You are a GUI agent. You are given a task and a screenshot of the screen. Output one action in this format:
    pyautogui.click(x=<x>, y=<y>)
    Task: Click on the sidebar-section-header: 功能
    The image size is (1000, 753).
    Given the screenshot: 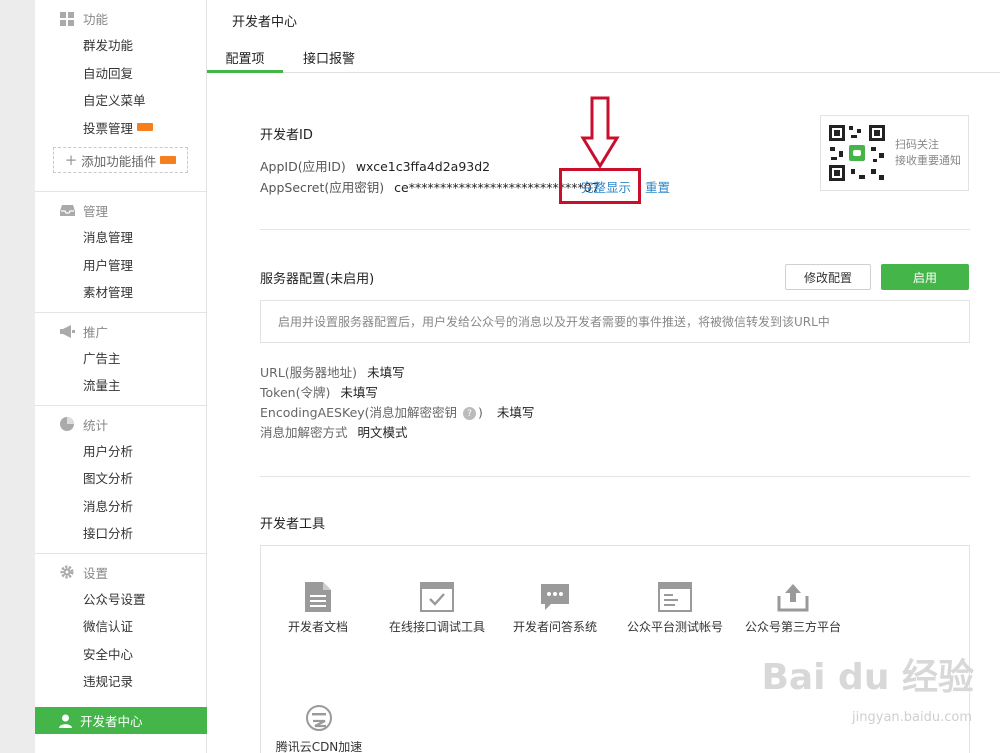 What is the action you would take?
    pyautogui.click(x=120, y=18)
    